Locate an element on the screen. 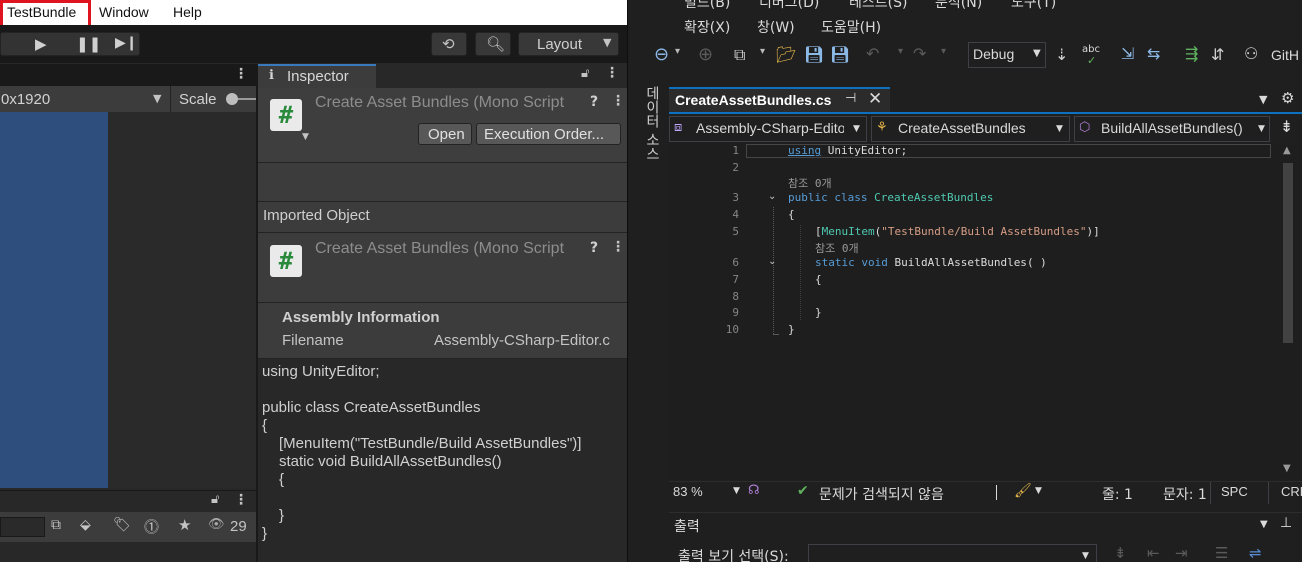 This screenshot has height=562, width=1302. menu-window: 창(W) is located at coordinates (776, 27).